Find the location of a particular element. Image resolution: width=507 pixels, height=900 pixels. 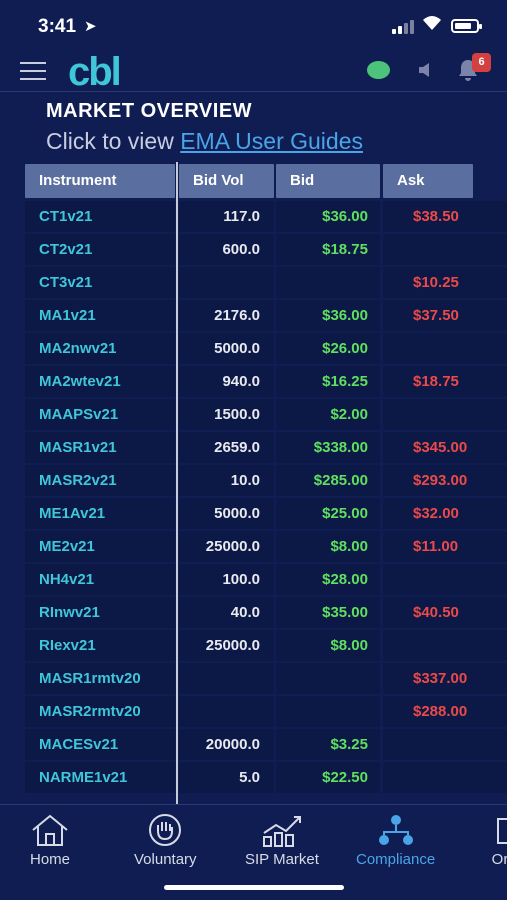

network-icon is located at coordinates (395, 830).